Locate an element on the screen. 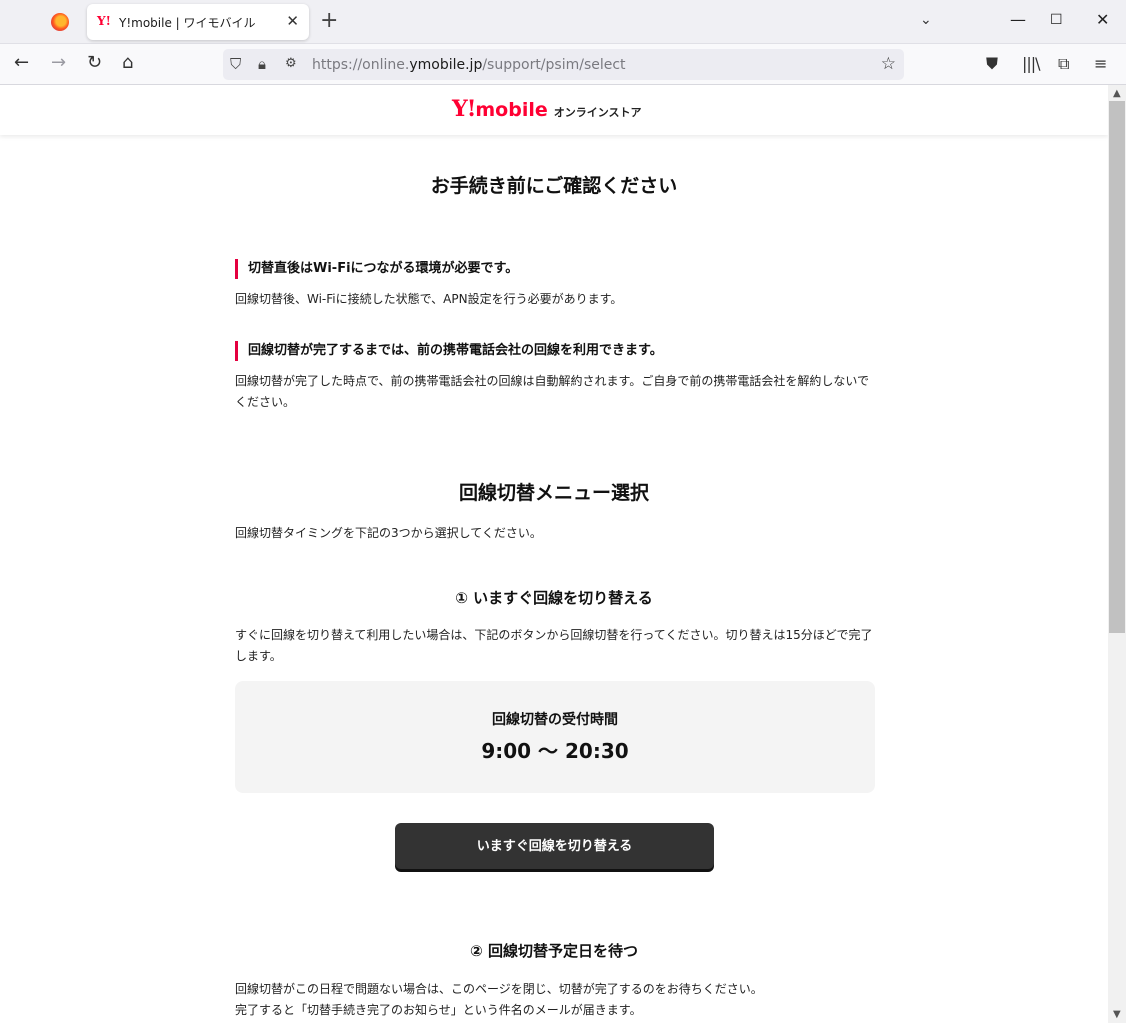 This screenshot has width=1126, height=1023. permissions-icon: ⚙ is located at coordinates (291, 64).